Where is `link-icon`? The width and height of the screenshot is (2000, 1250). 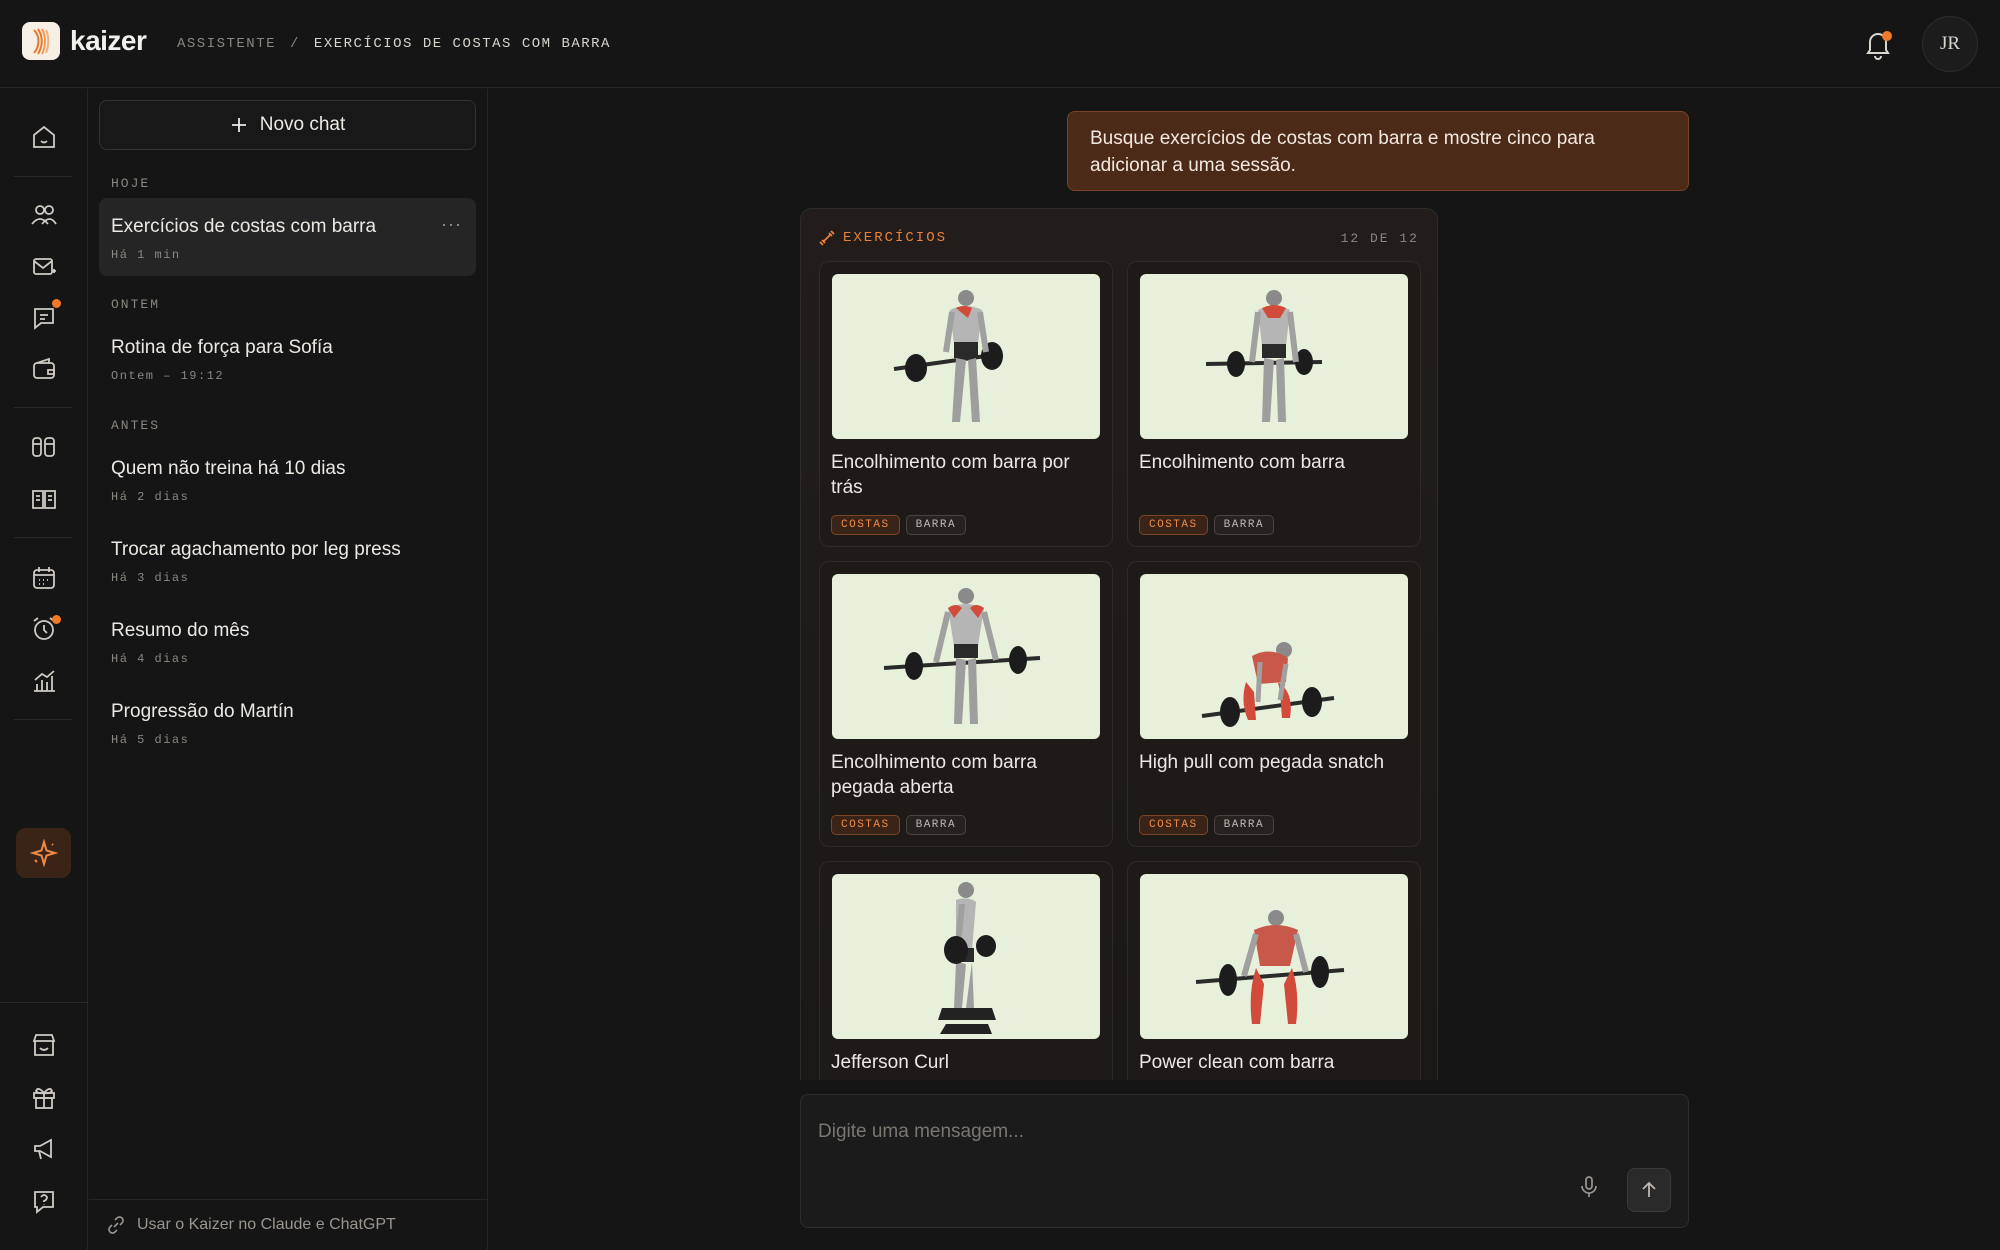 link-icon is located at coordinates (116, 1225).